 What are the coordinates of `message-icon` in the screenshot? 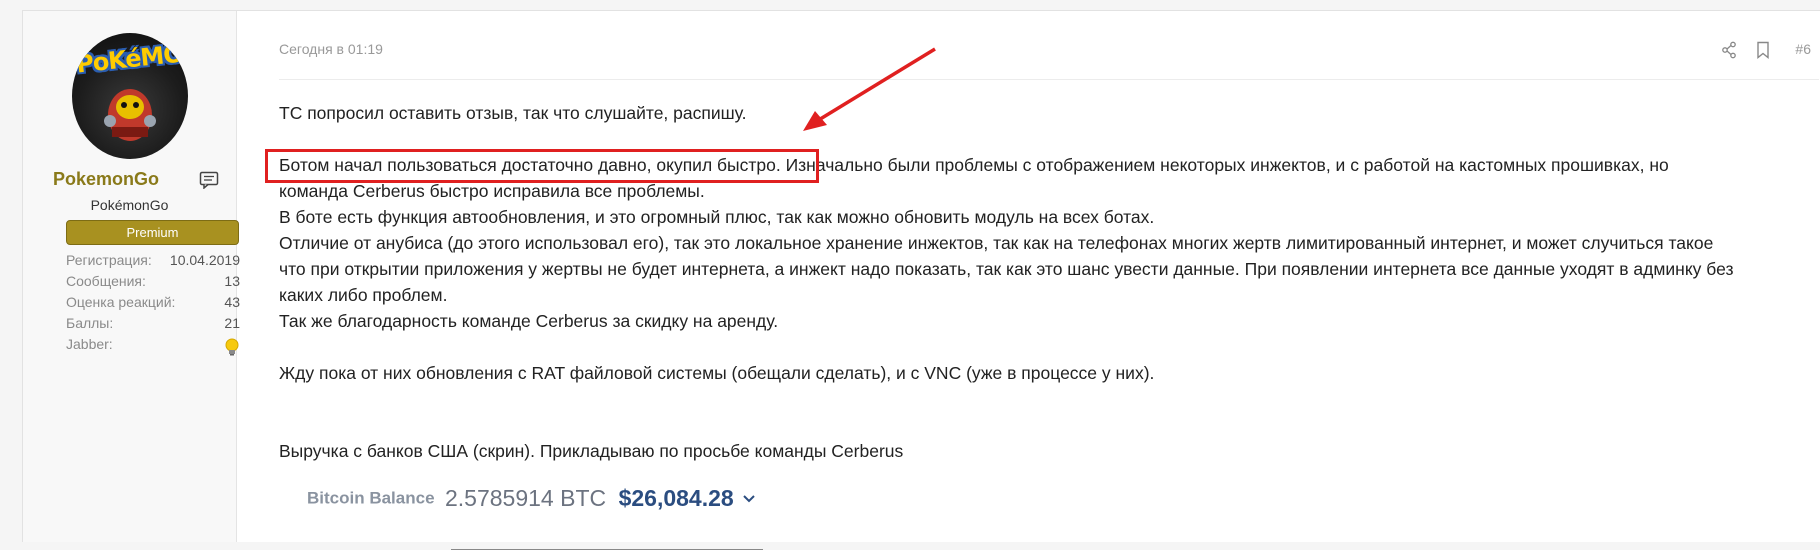 It's located at (209, 180).